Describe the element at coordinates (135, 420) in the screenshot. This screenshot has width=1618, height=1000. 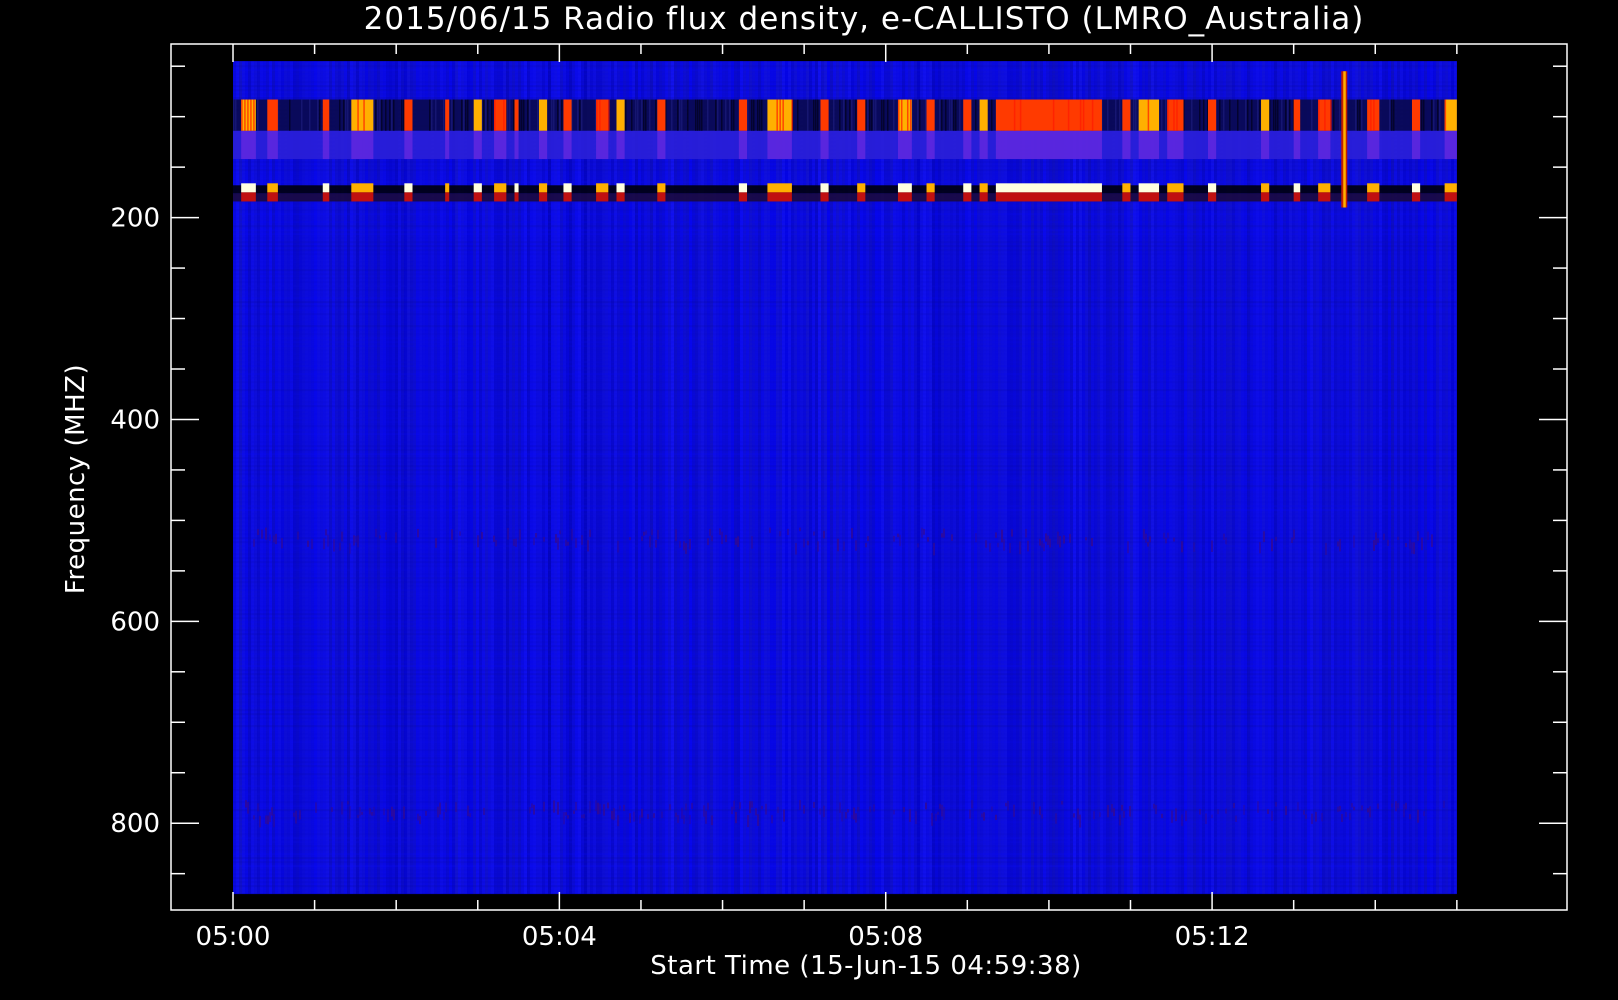
I see `y-tick-label: 400` at that location.